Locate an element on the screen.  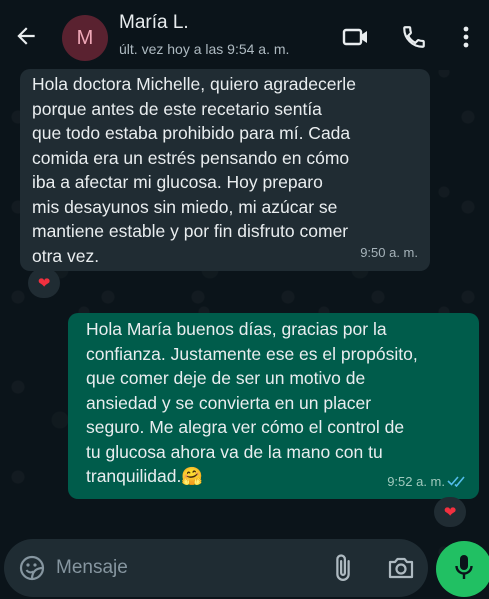
camera-icon is located at coordinates (401, 568).